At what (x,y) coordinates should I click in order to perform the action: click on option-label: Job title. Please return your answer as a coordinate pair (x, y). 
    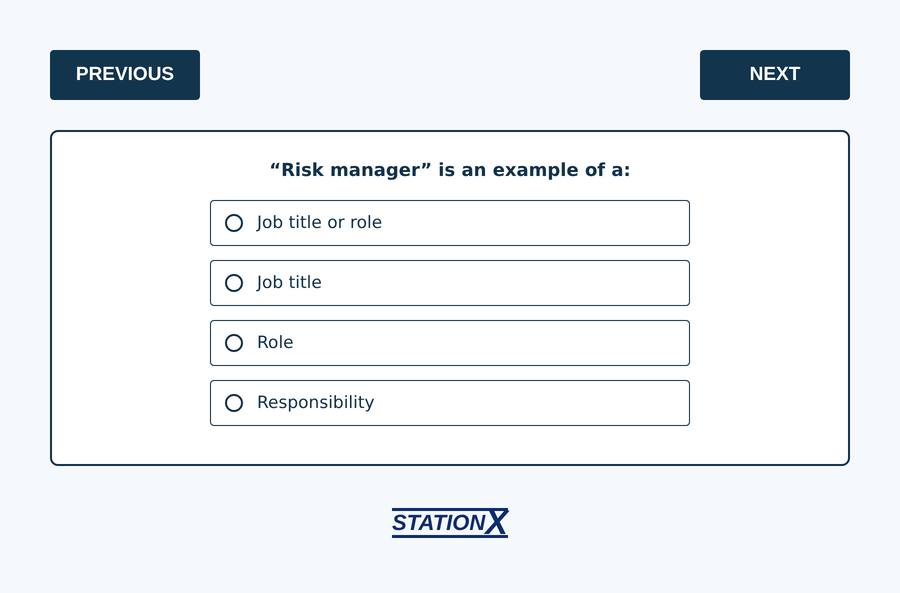
    Looking at the image, I should click on (289, 283).